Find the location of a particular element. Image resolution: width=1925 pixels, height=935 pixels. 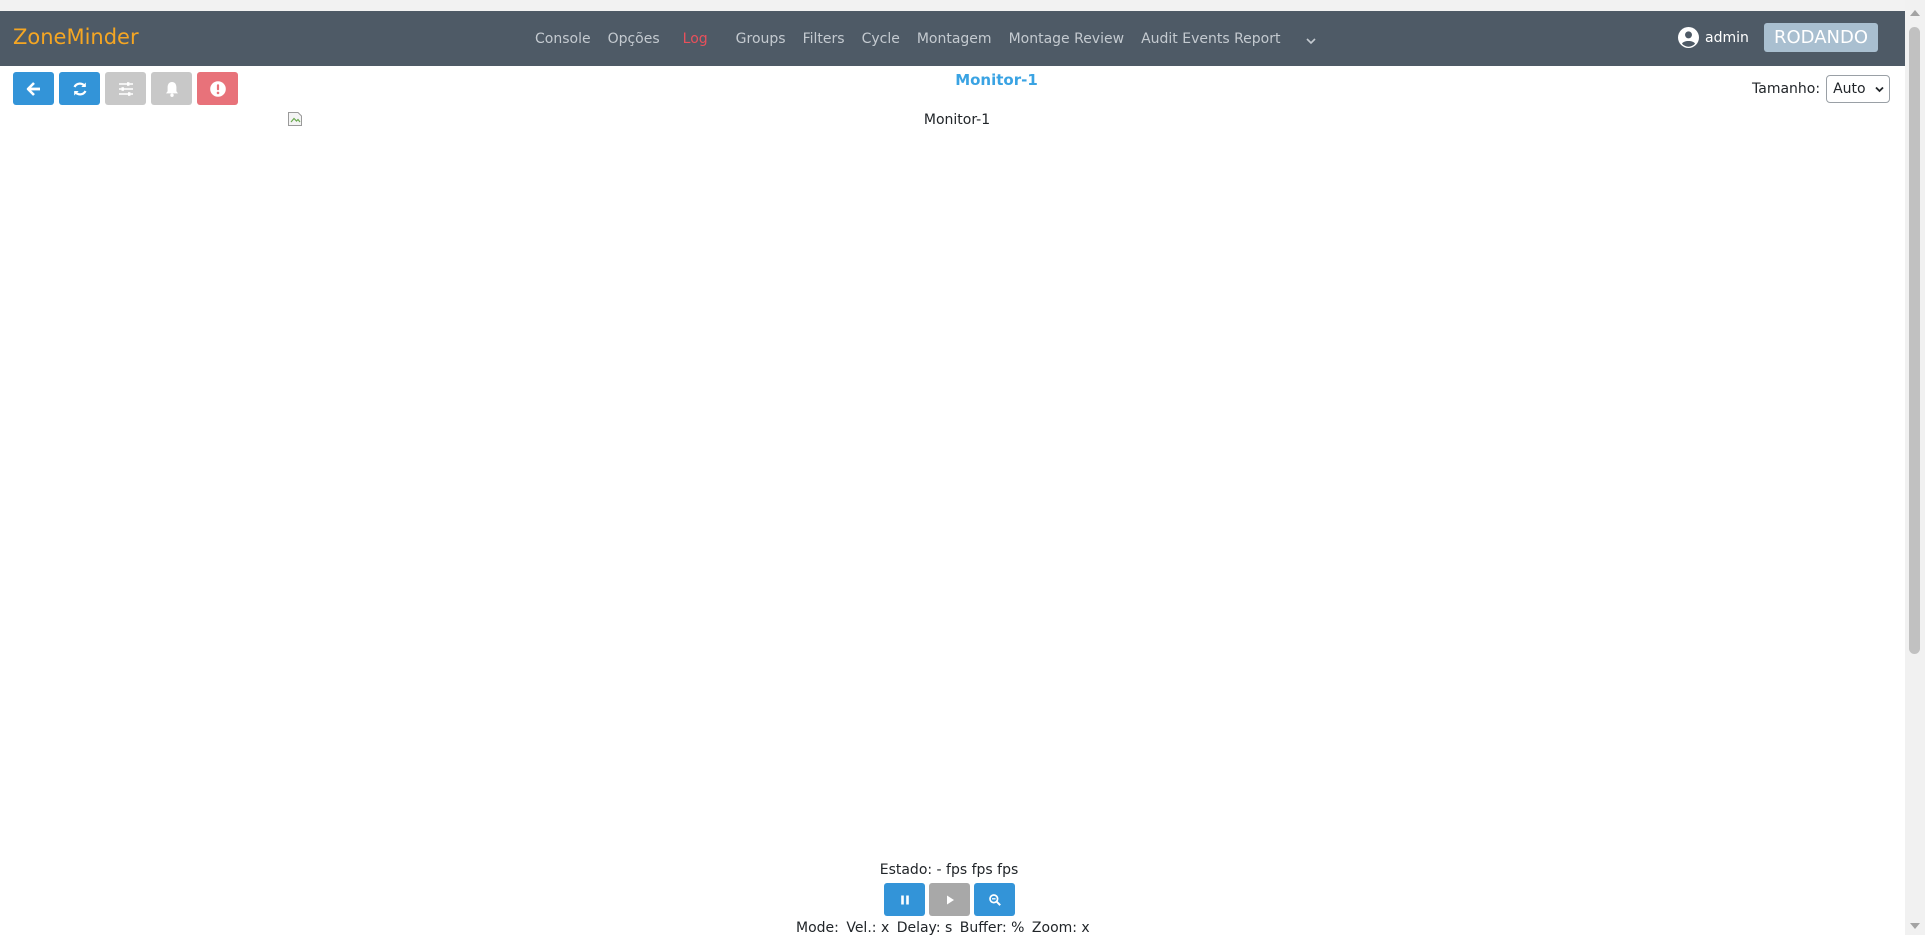

page-scrollbar is located at coordinates (1915, 467).